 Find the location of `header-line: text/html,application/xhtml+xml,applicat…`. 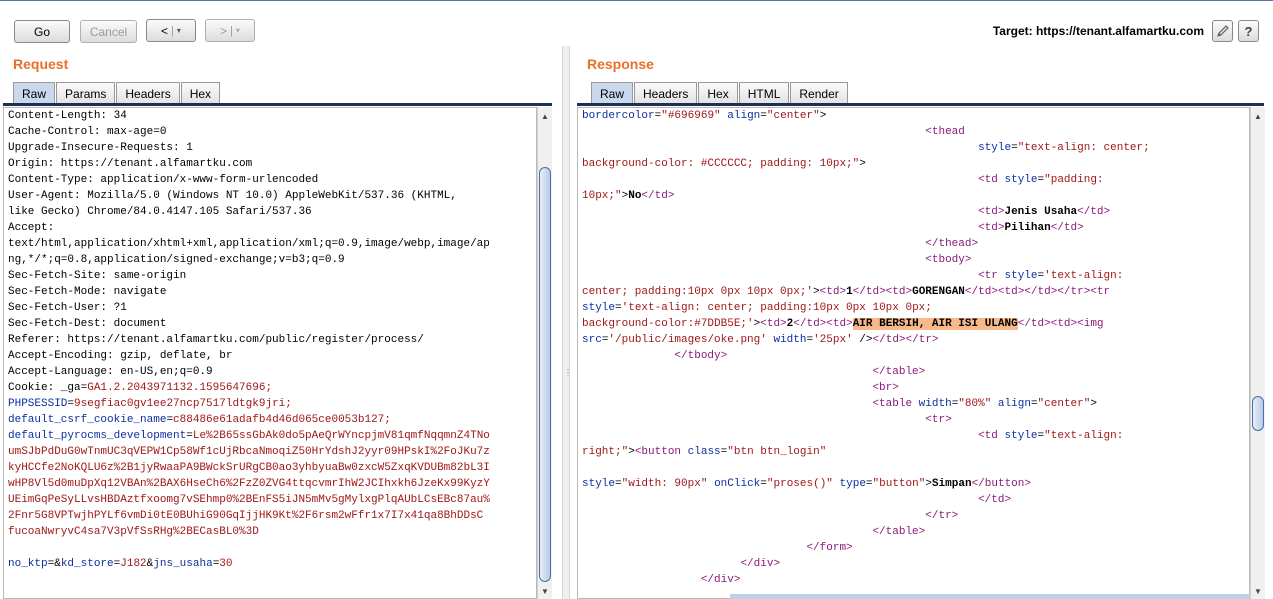

header-line: text/html,application/xhtml+xml,applicat… is located at coordinates (249, 244).